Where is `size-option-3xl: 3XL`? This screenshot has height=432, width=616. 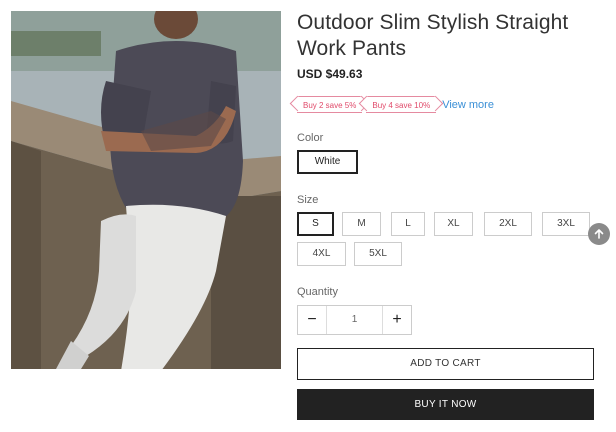 size-option-3xl: 3XL is located at coordinates (566, 224).